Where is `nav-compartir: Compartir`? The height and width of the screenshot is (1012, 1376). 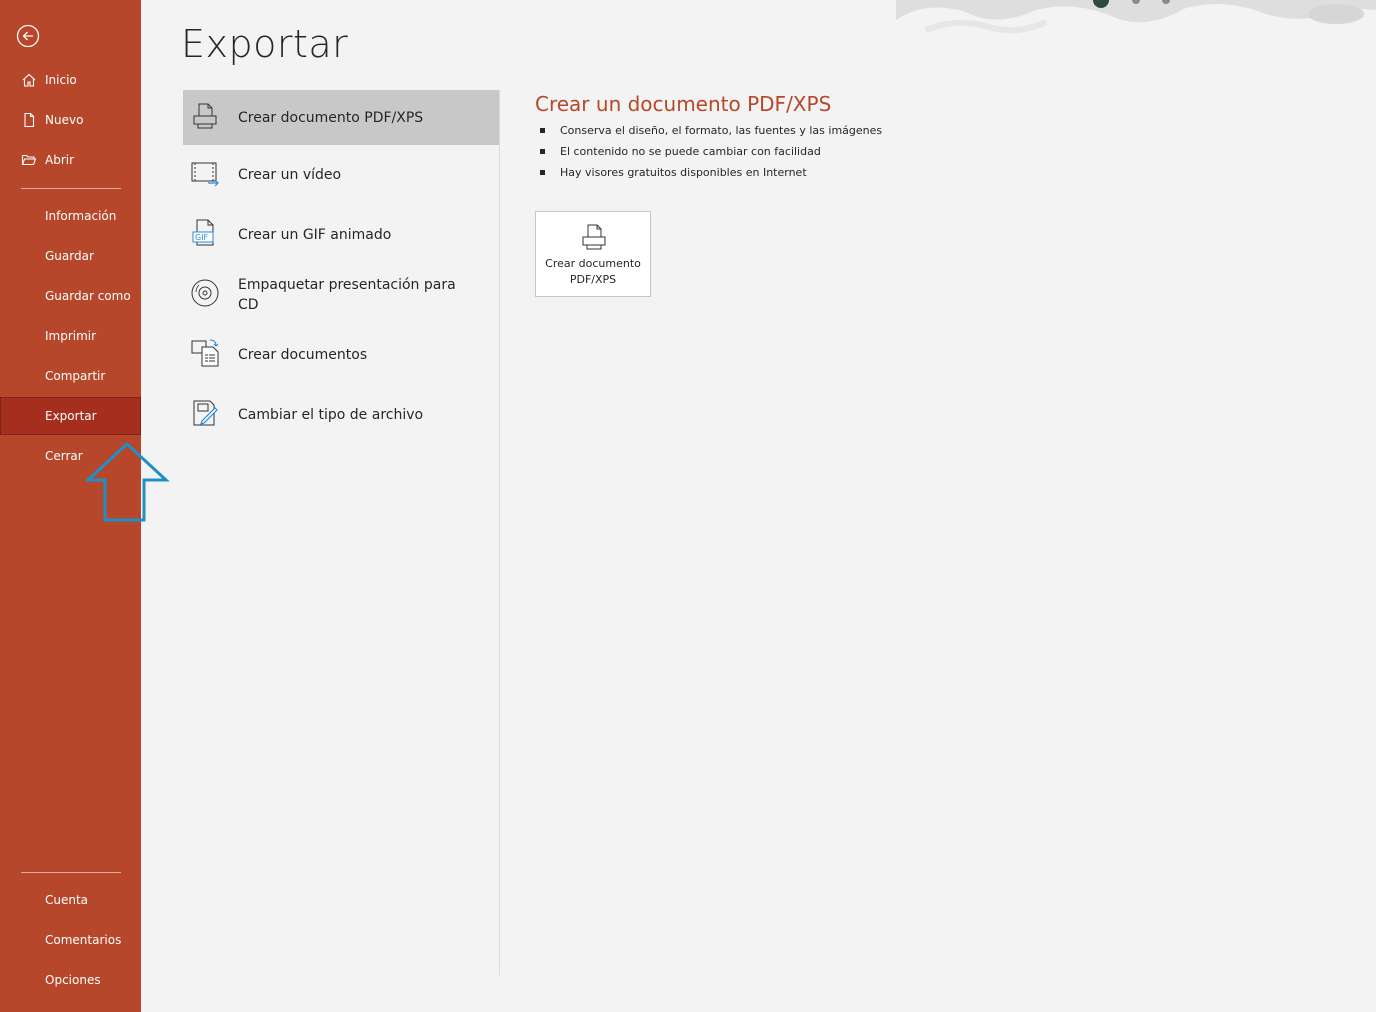
nav-compartir: Compartir is located at coordinates (70, 376).